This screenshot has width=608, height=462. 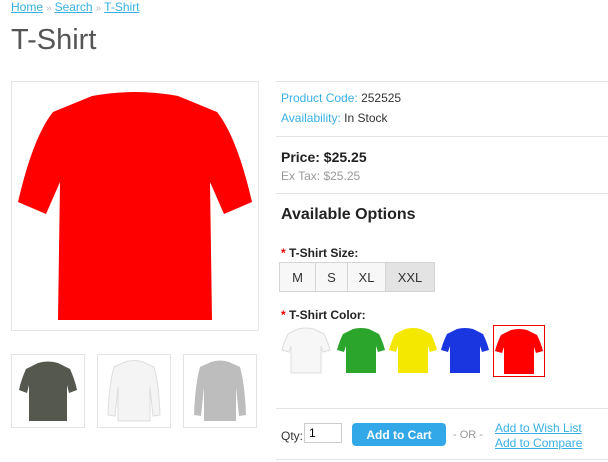 What do you see at coordinates (324, 253) in the screenshot?
I see `size-label-text: T-Shirt Size:` at bounding box center [324, 253].